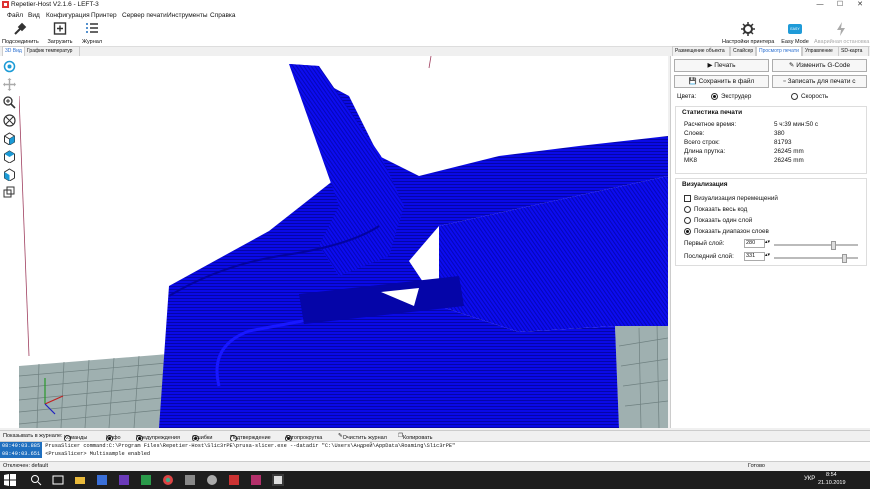 This screenshot has width=870, height=489. Describe the element at coordinates (92, 28) in the screenshot. I see `list-icon` at that location.